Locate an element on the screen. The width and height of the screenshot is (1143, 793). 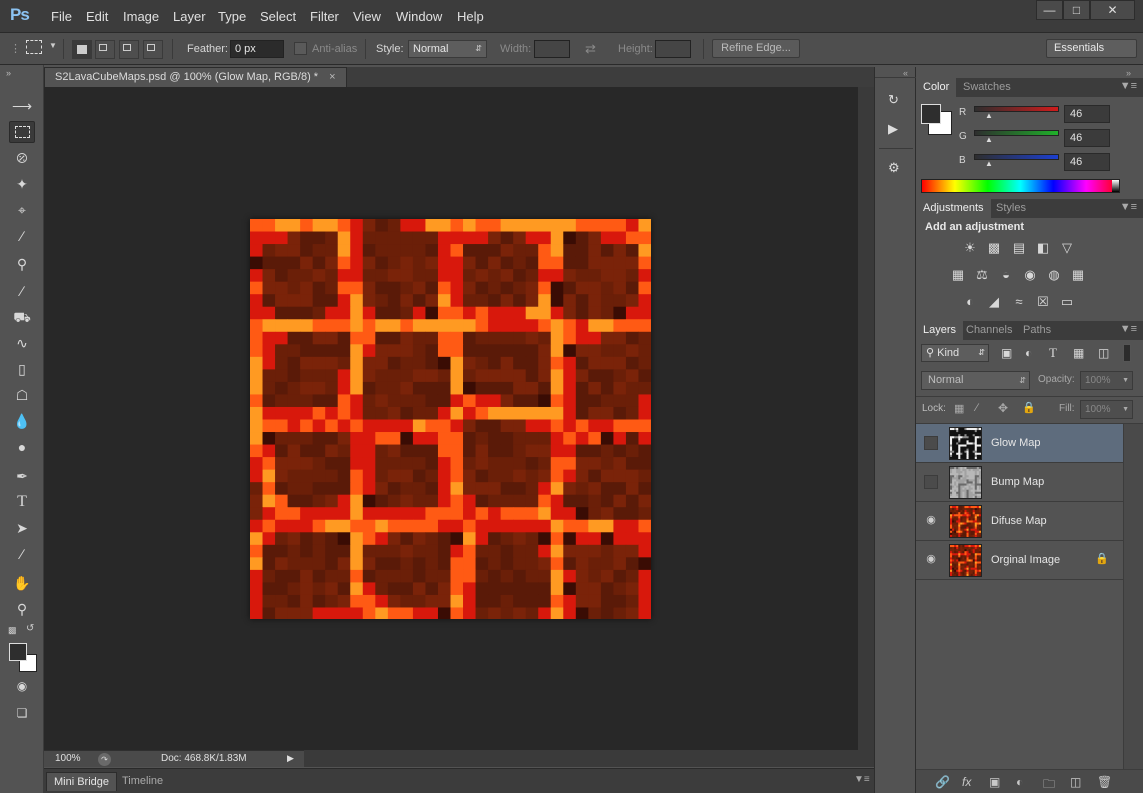
antialias-checkbox is located at coordinates (300, 48).